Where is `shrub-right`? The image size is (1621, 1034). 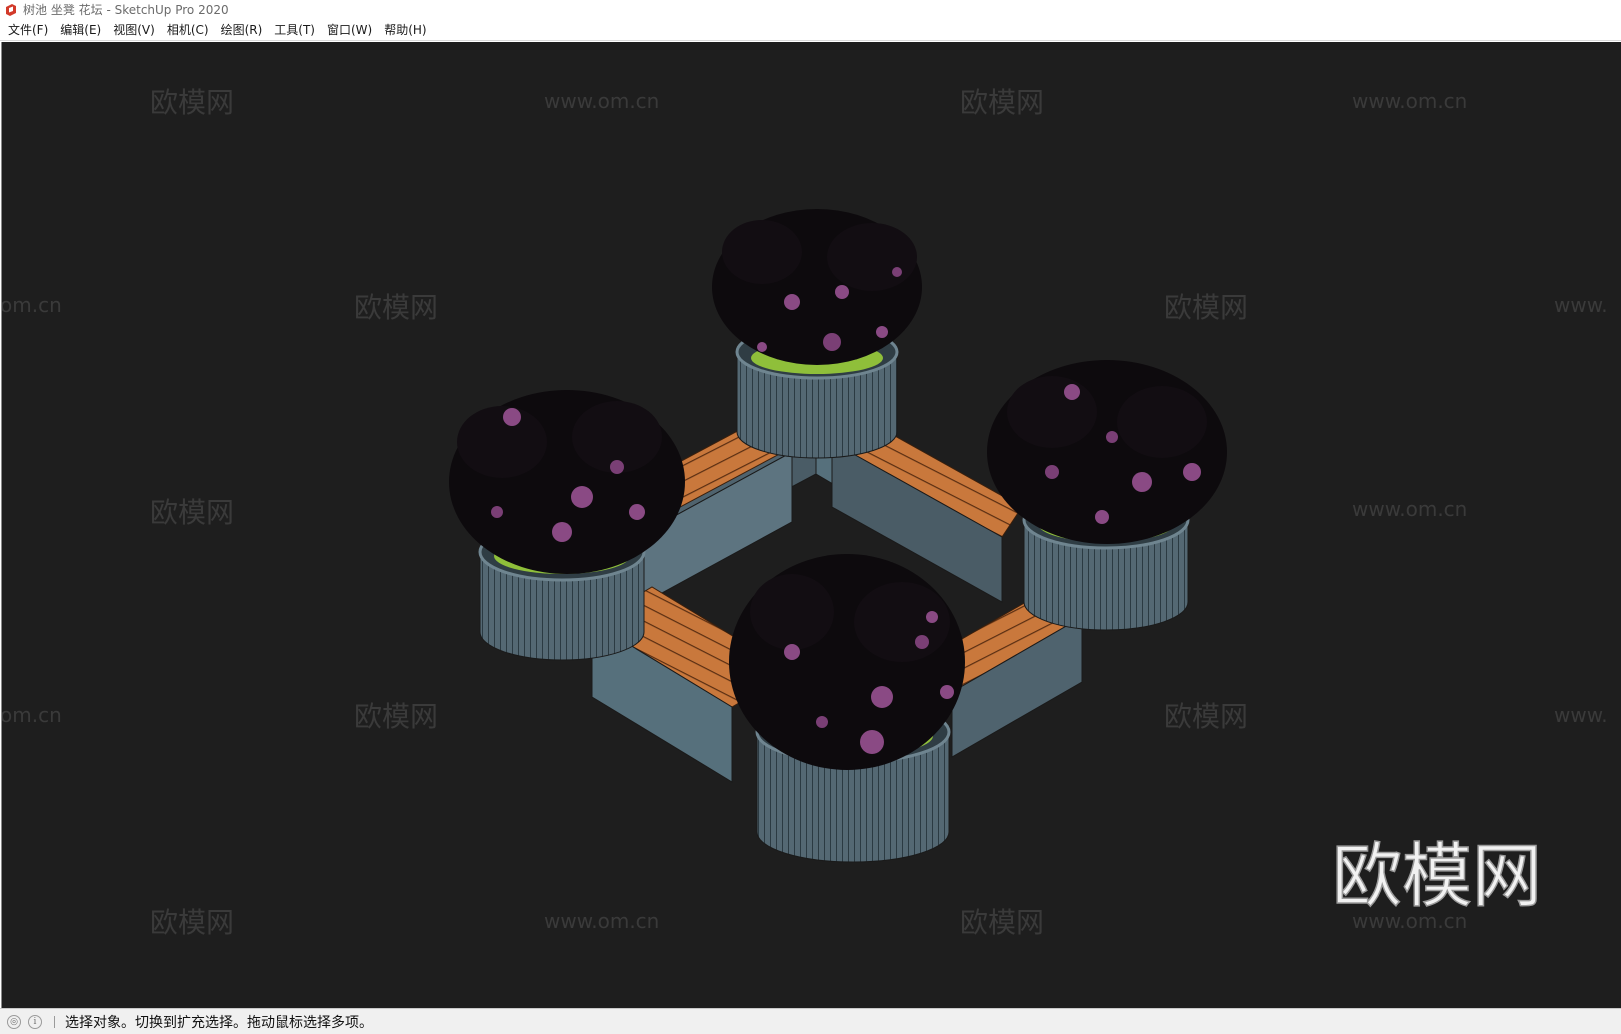 shrub-right is located at coordinates (1107, 452).